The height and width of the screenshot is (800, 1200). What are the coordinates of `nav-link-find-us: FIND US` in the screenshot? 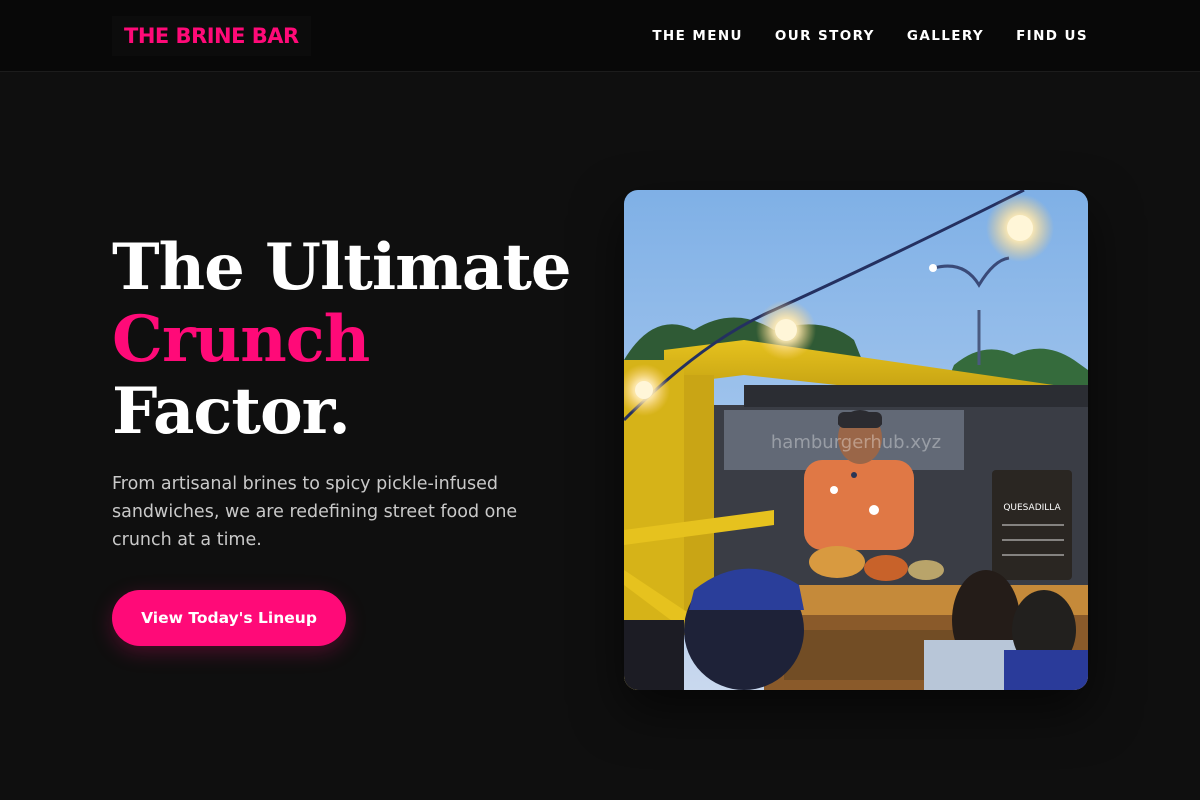 It's located at (1052, 36).